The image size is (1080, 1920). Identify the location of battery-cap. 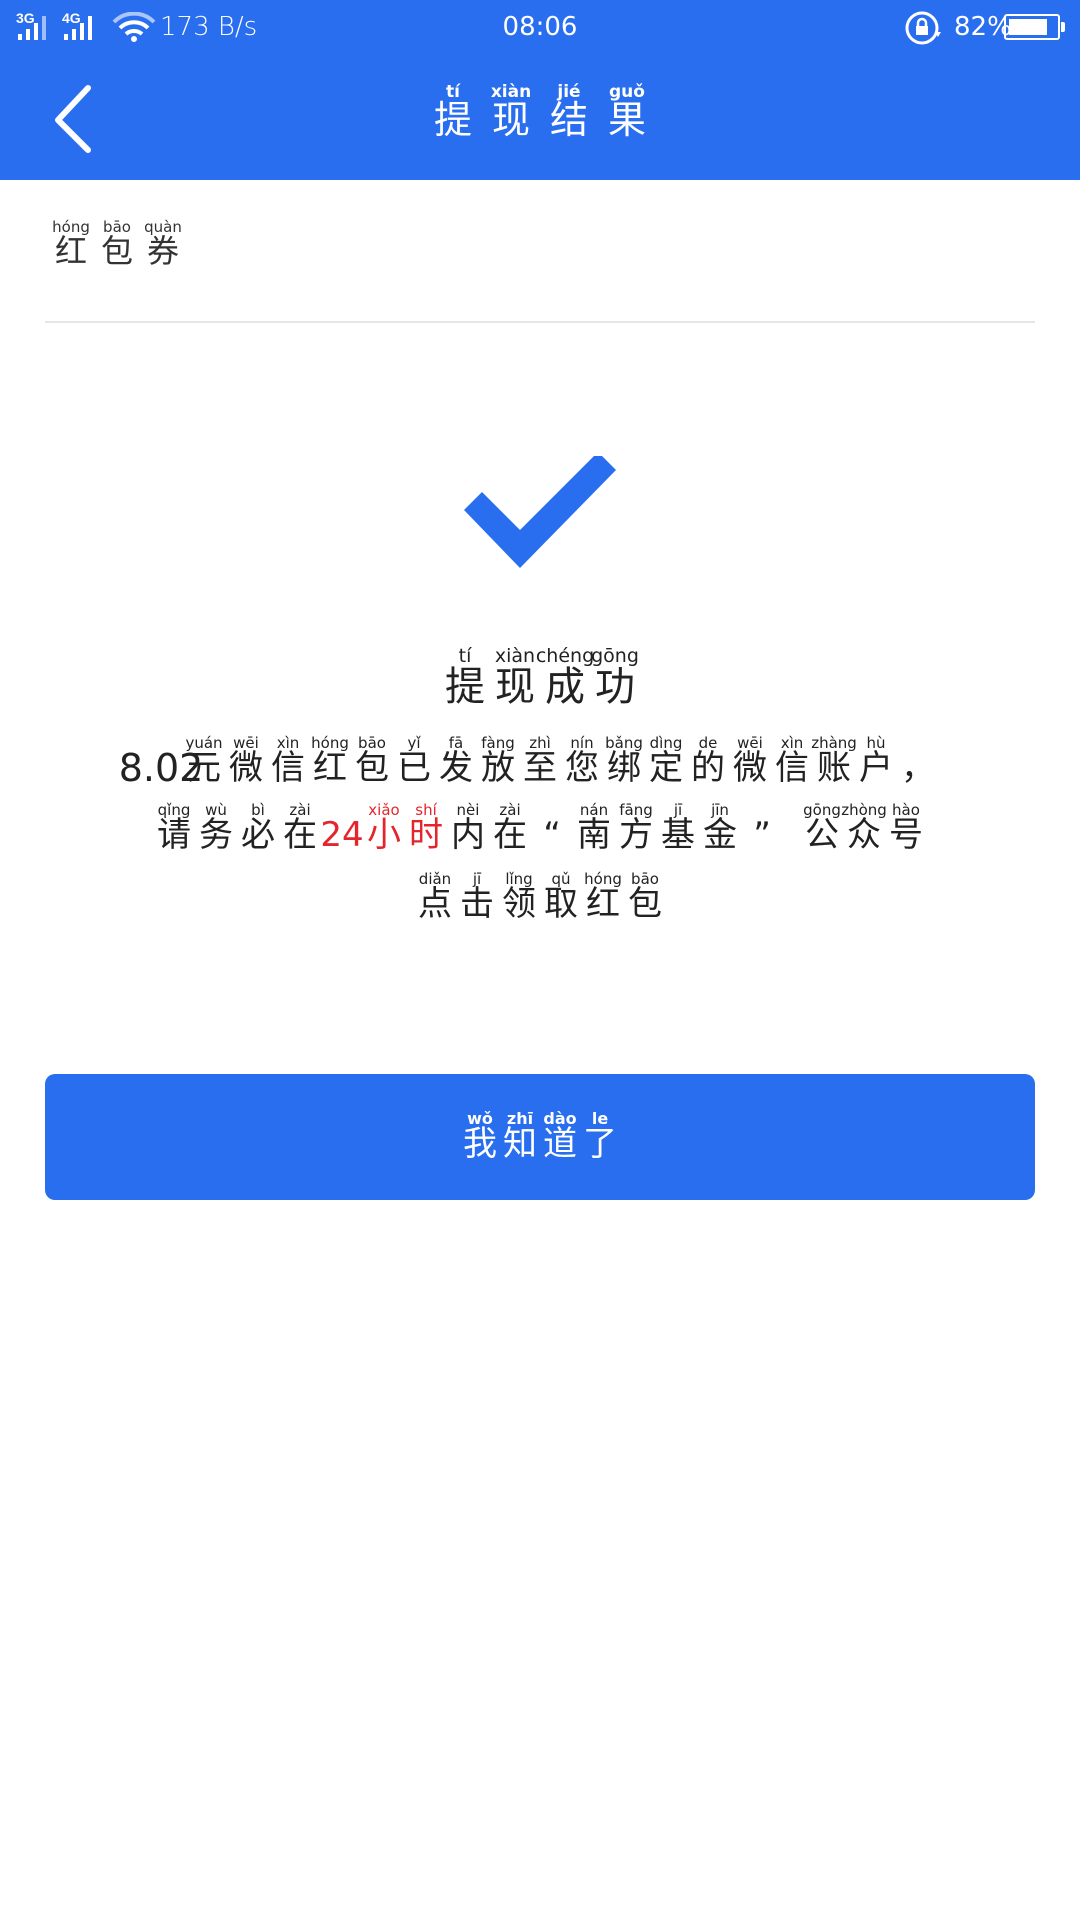
(1063, 27).